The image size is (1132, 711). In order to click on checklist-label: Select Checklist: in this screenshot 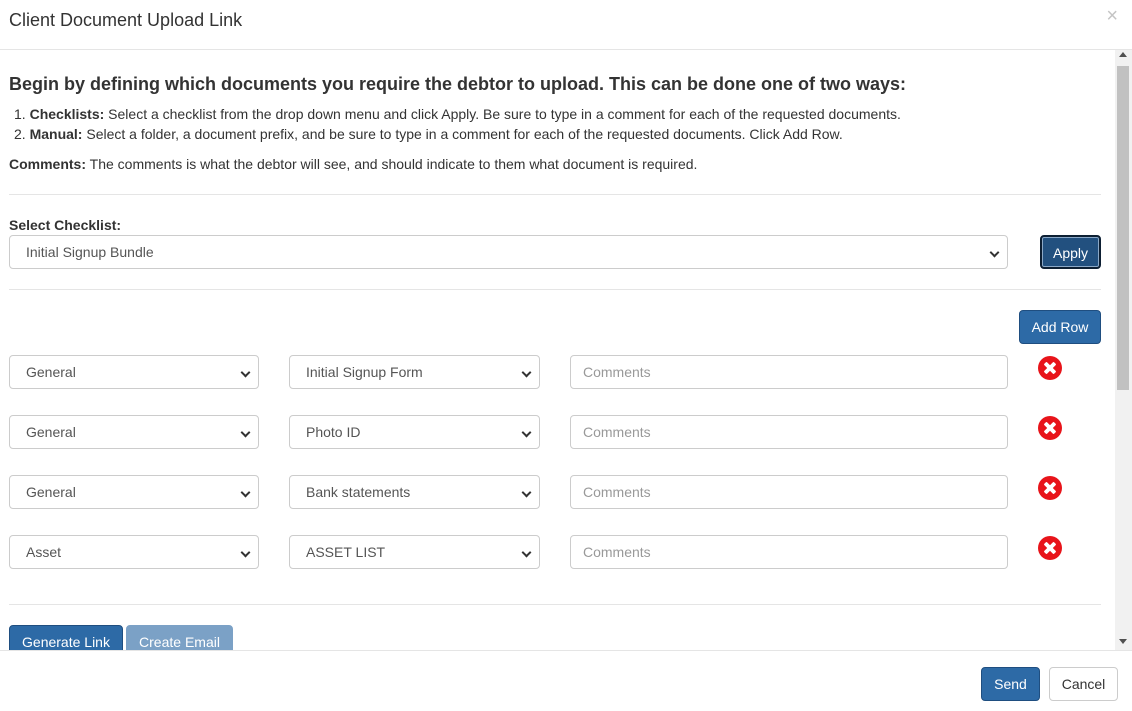, I will do `click(65, 225)`.